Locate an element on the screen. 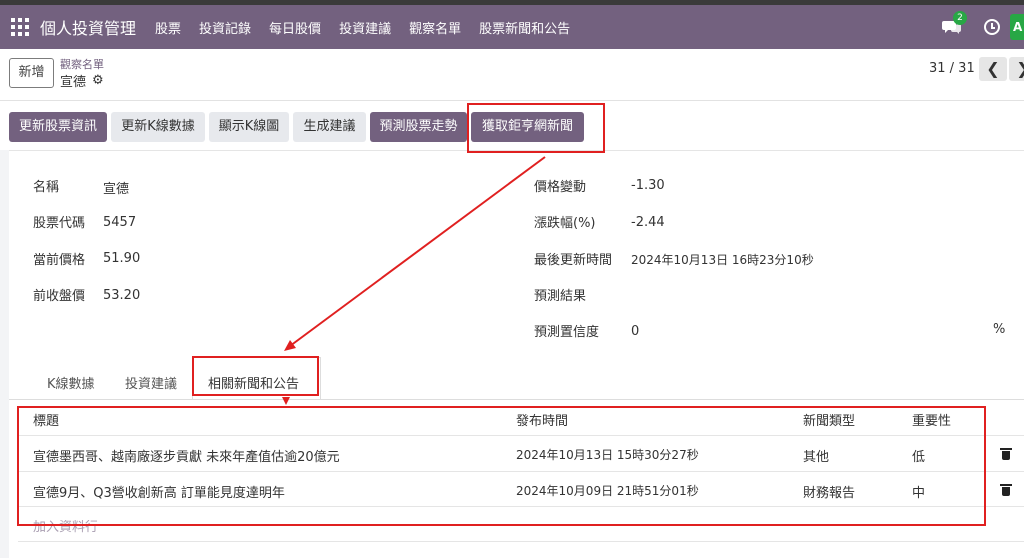  field-value-change-percent: -2.44 is located at coordinates (648, 222).